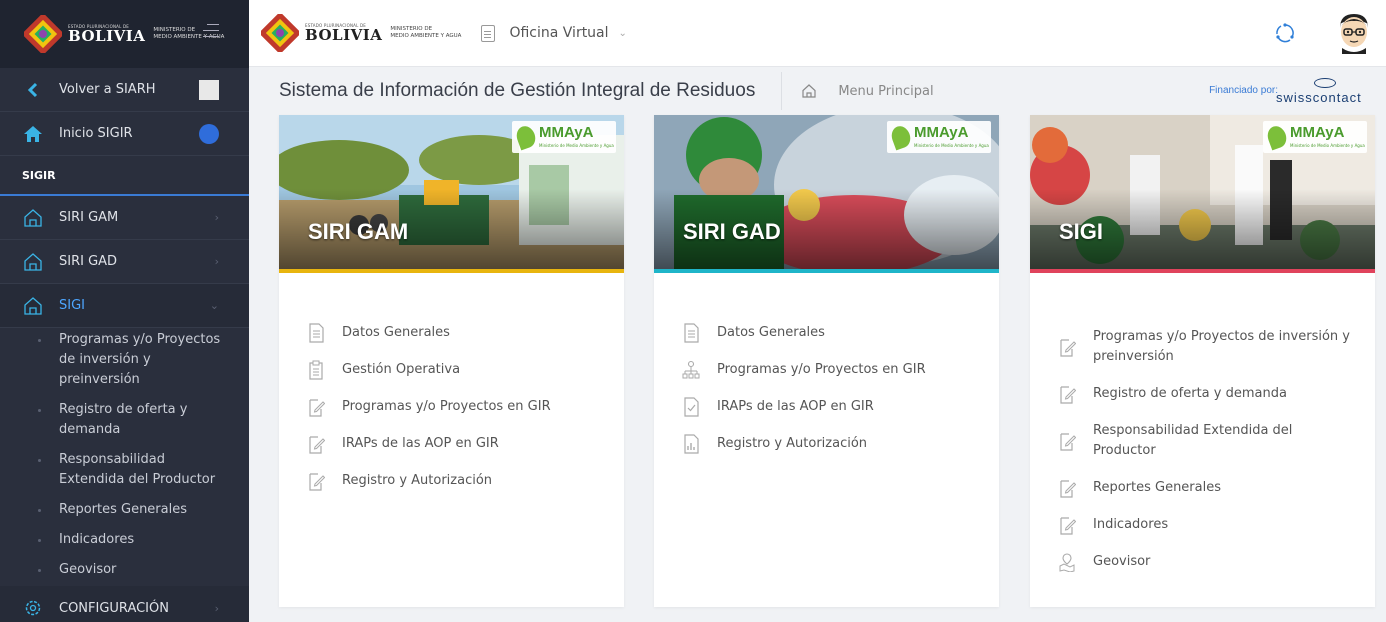 The width and height of the screenshot is (1386, 622). What do you see at coordinates (88, 261) in the screenshot?
I see `sidebar-item-label: SIRI GAD` at bounding box center [88, 261].